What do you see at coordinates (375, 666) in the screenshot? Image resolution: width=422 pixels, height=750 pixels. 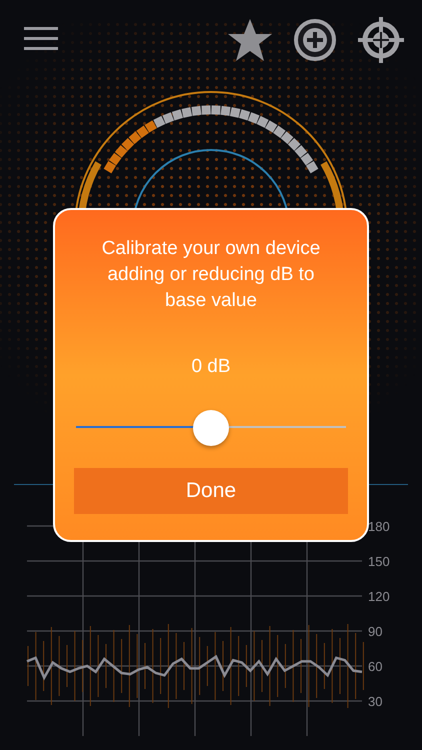 I see `axis-label: 60` at bounding box center [375, 666].